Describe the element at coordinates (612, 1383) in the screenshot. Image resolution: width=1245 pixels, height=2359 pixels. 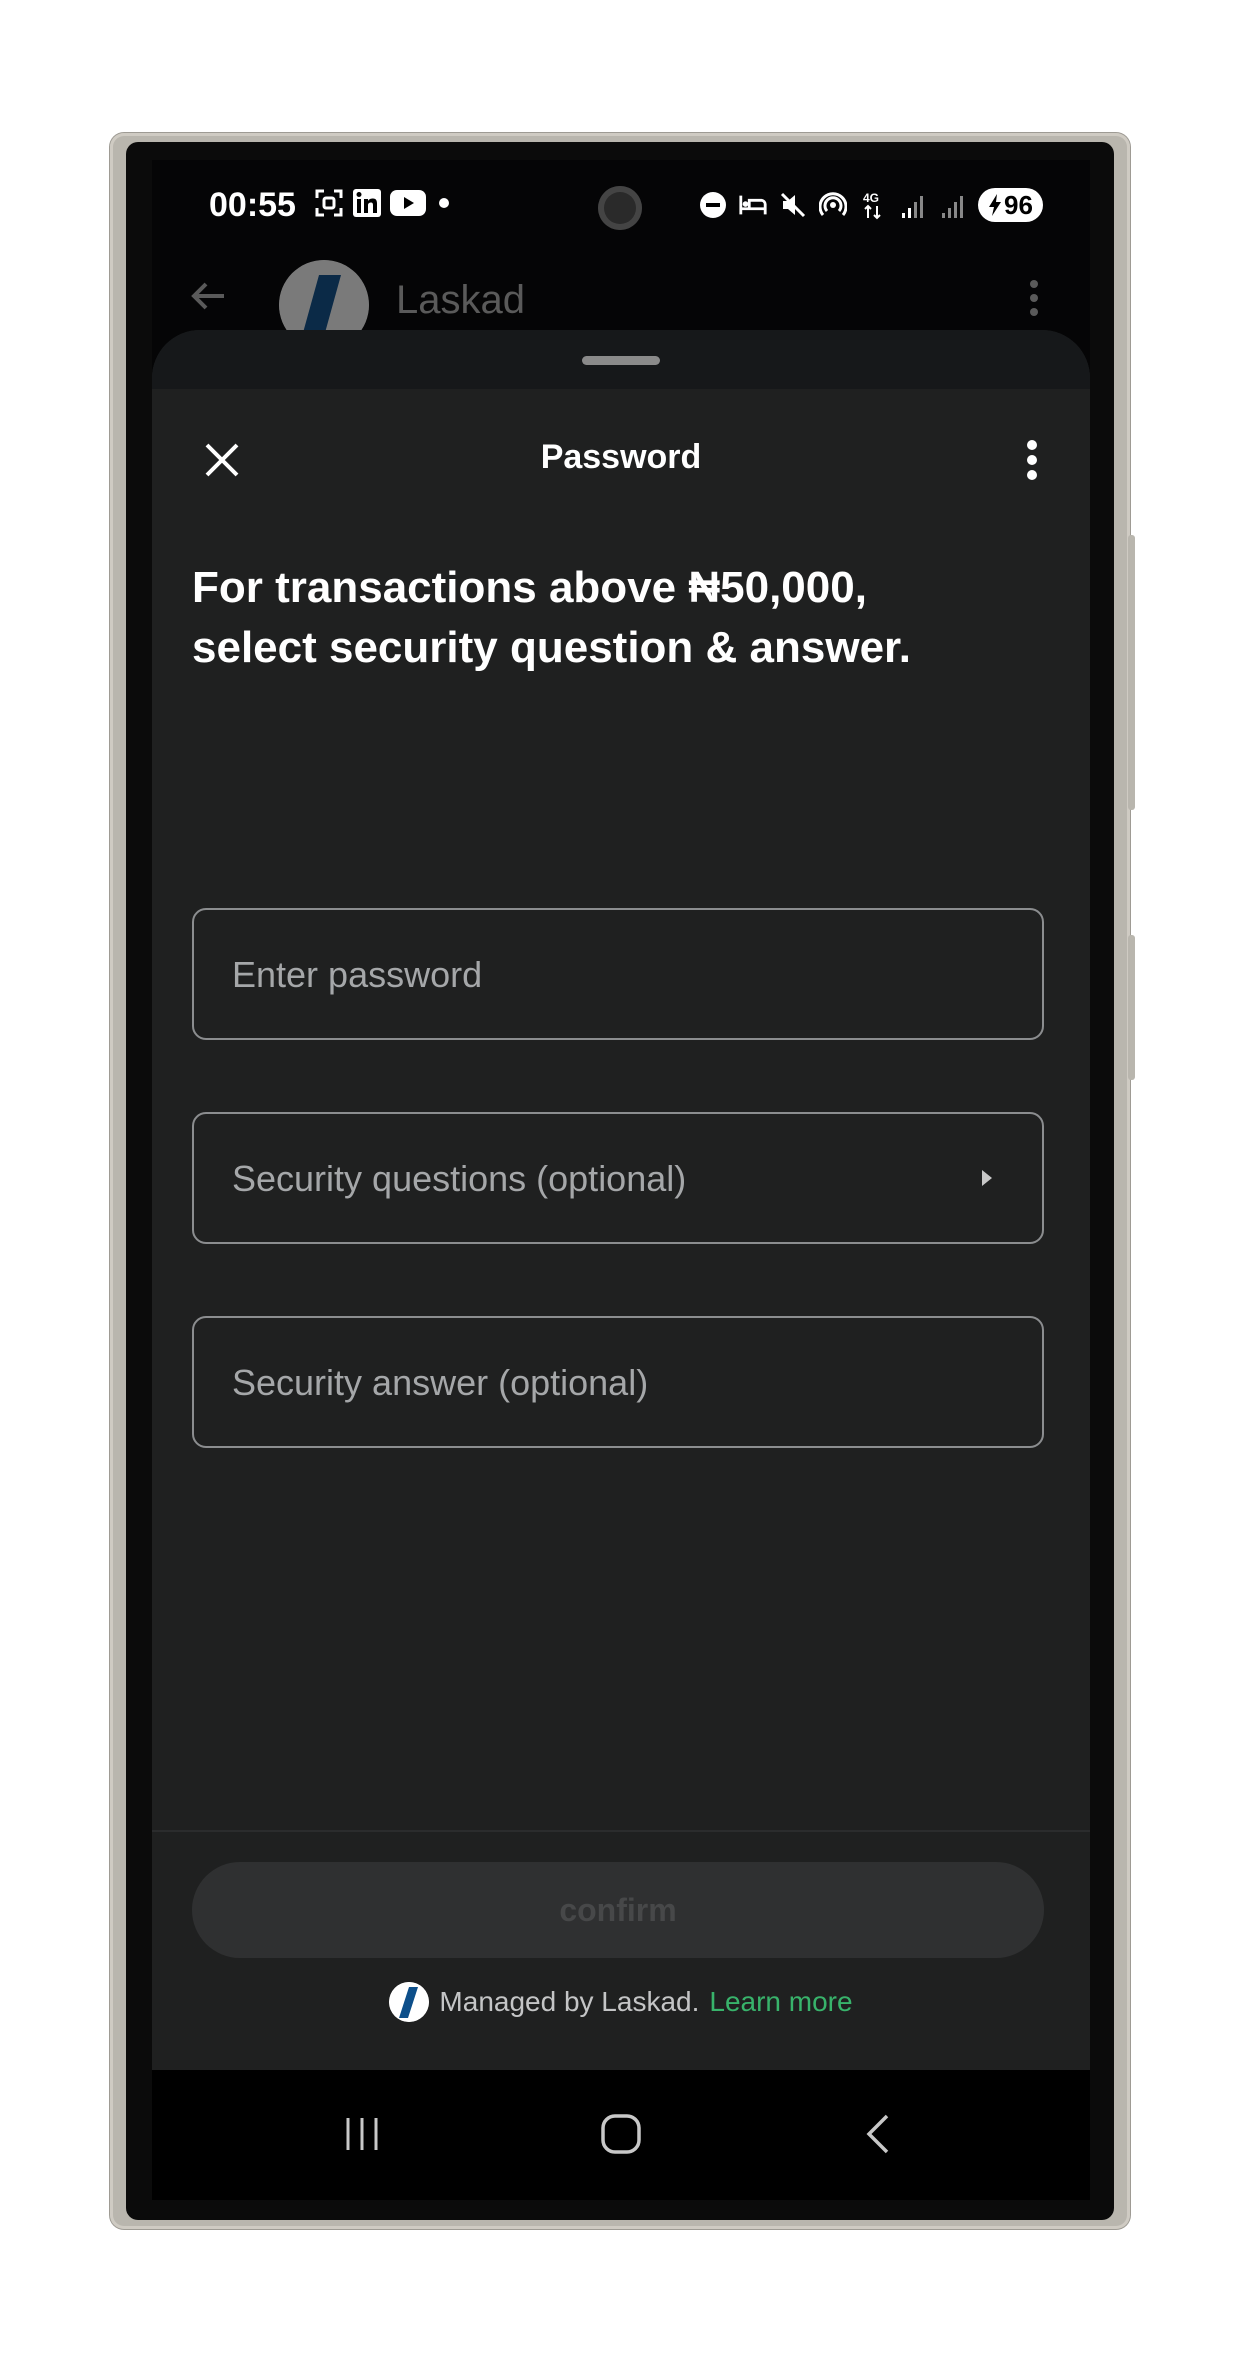
I see `security-answer-input` at that location.